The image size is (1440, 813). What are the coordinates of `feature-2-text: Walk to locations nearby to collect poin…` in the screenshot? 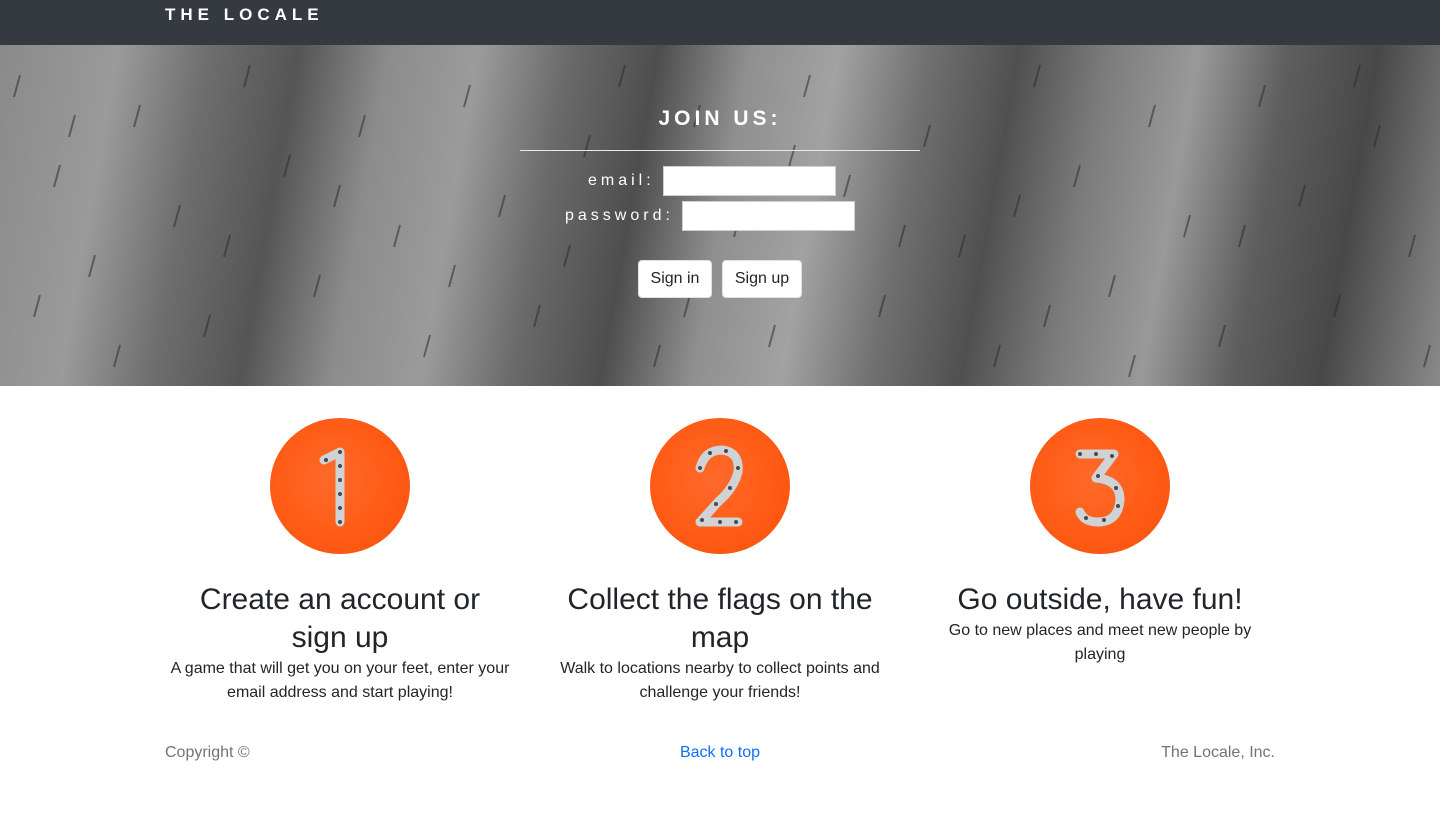 It's located at (720, 680).